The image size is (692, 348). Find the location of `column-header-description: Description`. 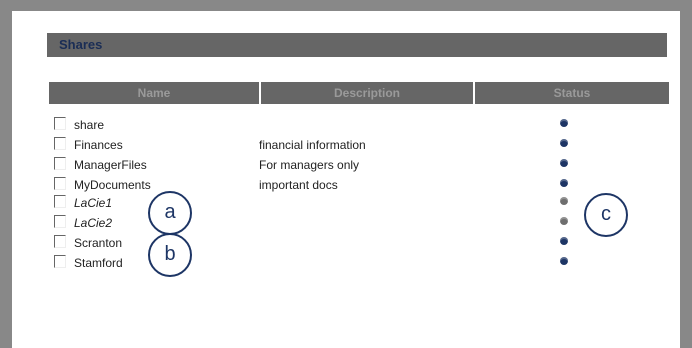

column-header-description: Description is located at coordinates (367, 93).